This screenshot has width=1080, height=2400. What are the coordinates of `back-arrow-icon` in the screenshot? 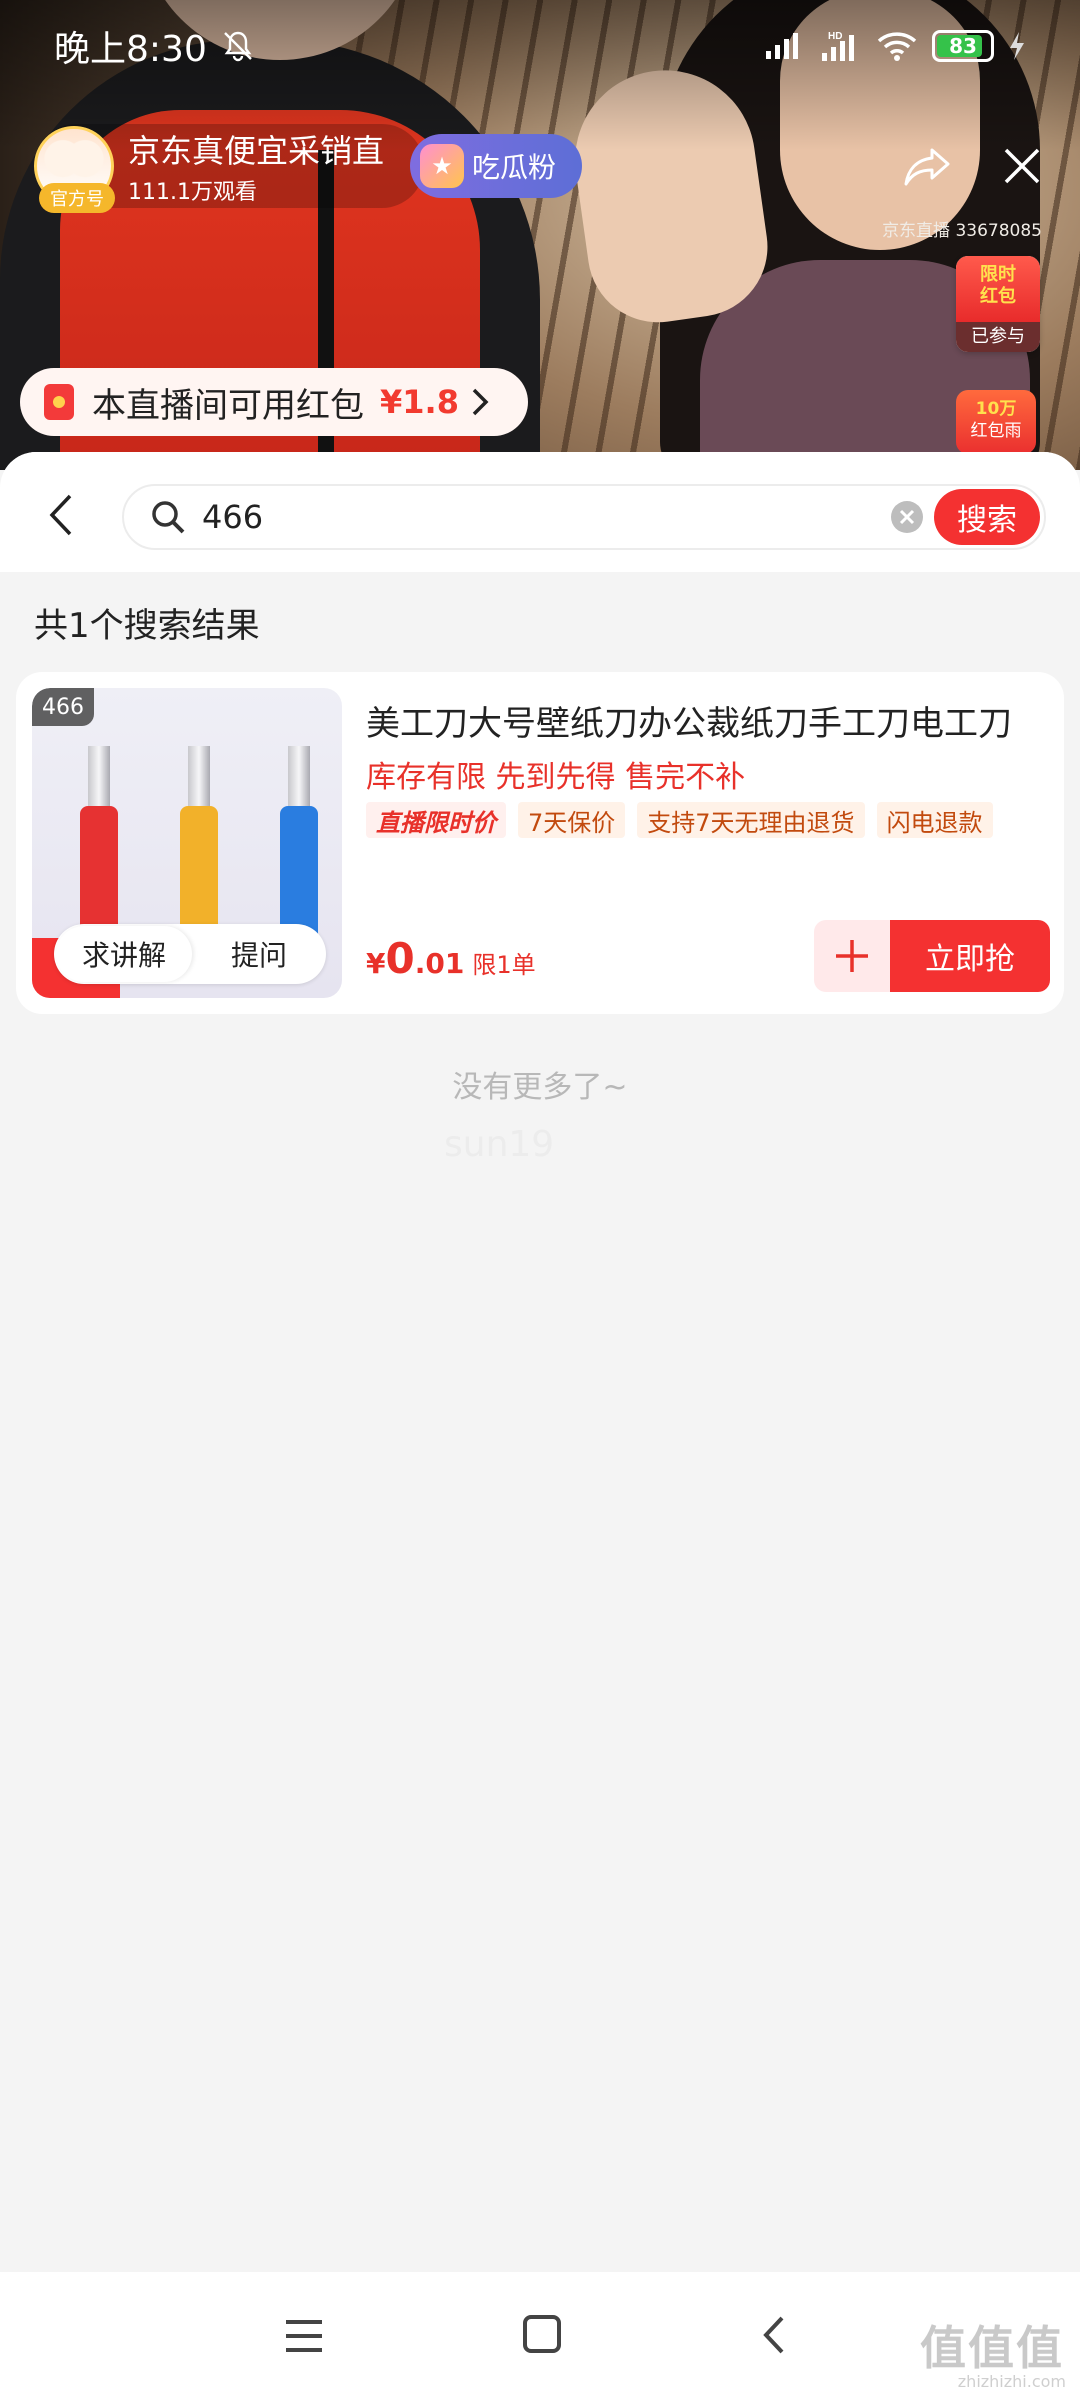 It's located at (62, 515).